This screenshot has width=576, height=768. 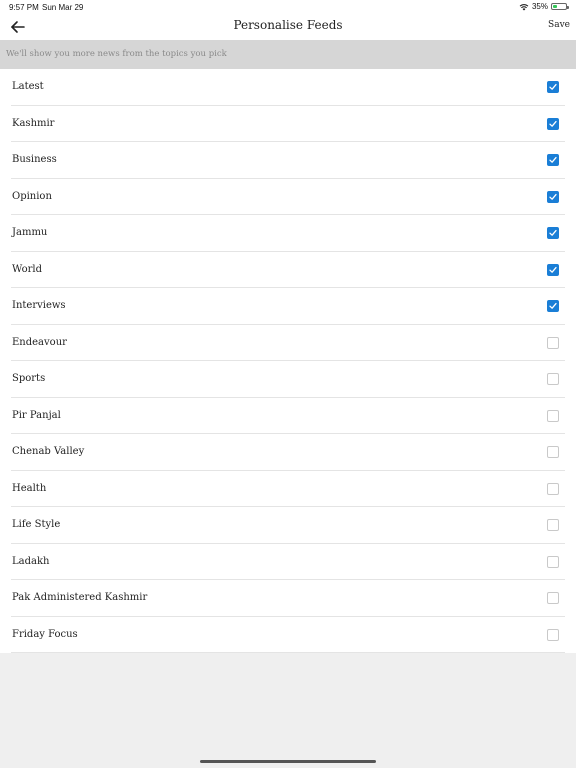 I want to click on topic-label: Pak Administered Kashmir, so click(x=80, y=597).